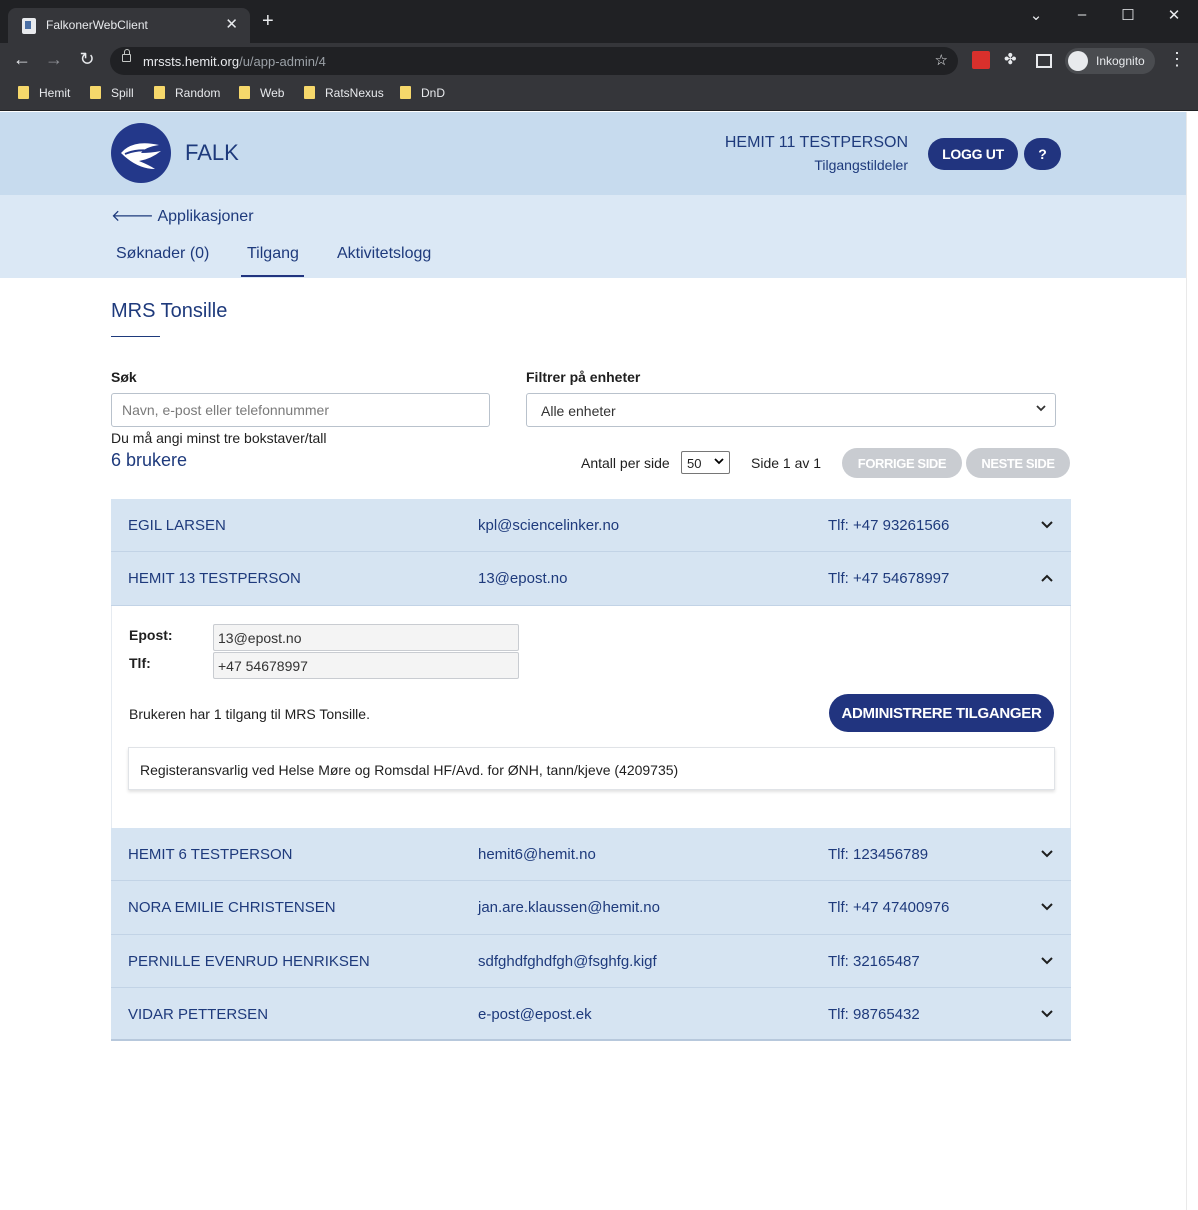  I want to click on reload-icon: ↻, so click(87, 59).